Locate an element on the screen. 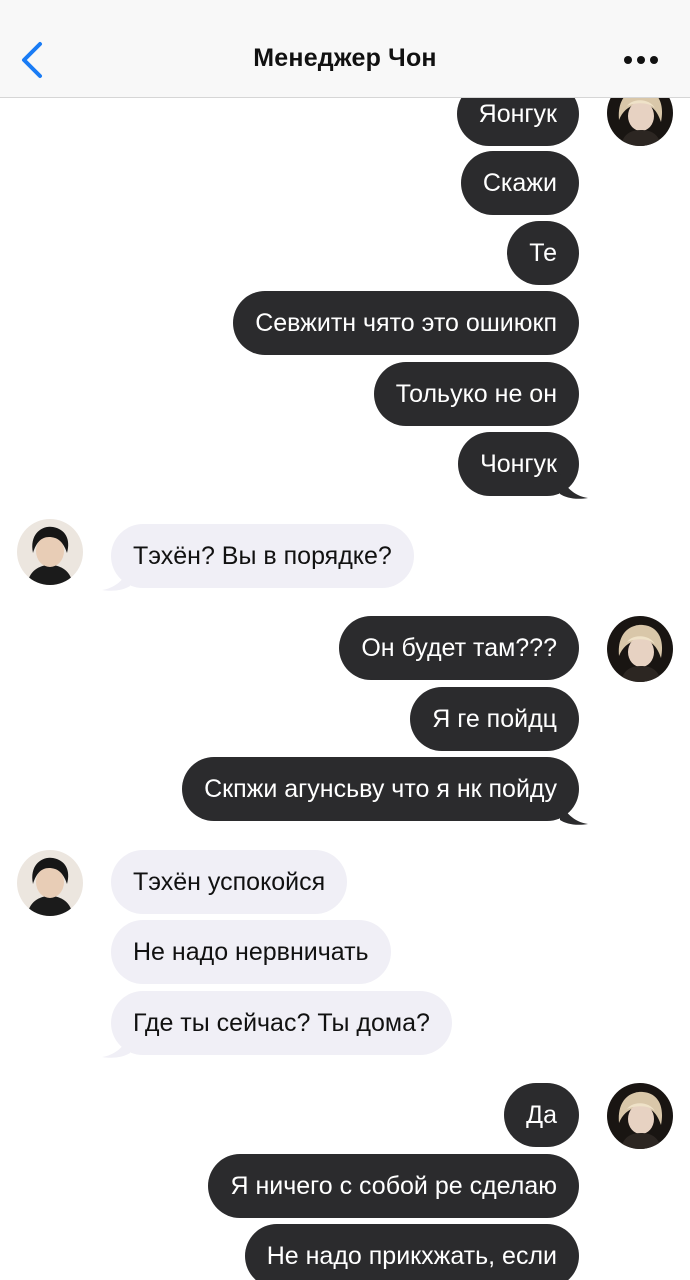 Image resolution: width=690 pixels, height=1280 pixels. message-bubble-outgoing: Я ге пойдц is located at coordinates (494, 719).